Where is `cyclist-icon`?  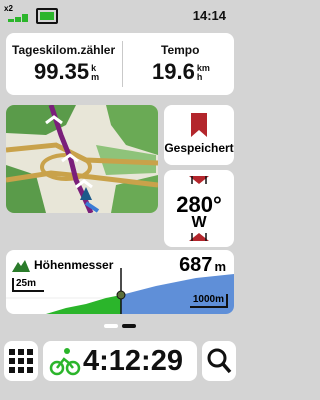 cyclist-icon is located at coordinates (65, 362).